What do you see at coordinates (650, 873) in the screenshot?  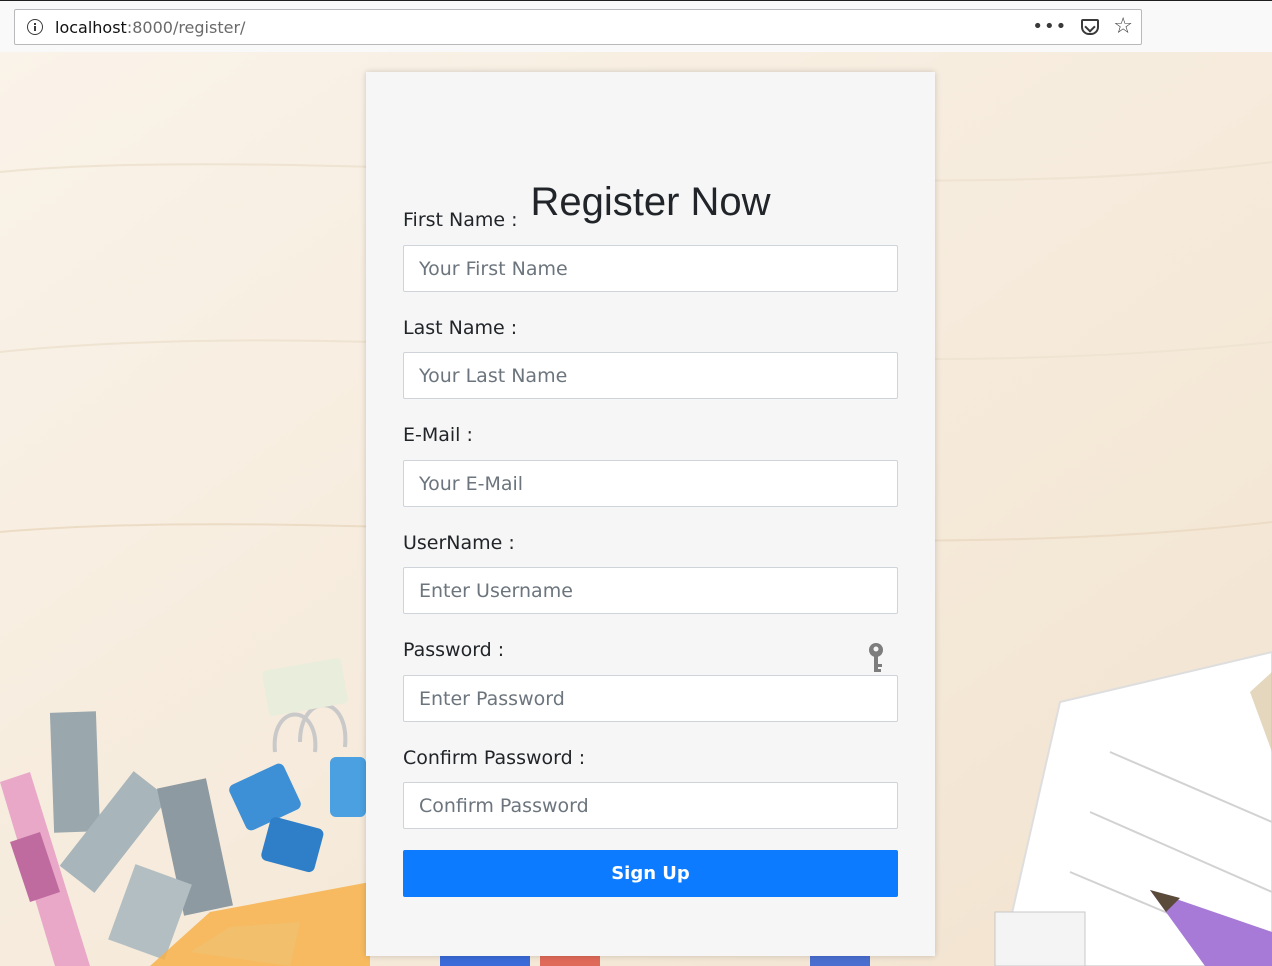 I see `sign-up-button: Sign Up` at bounding box center [650, 873].